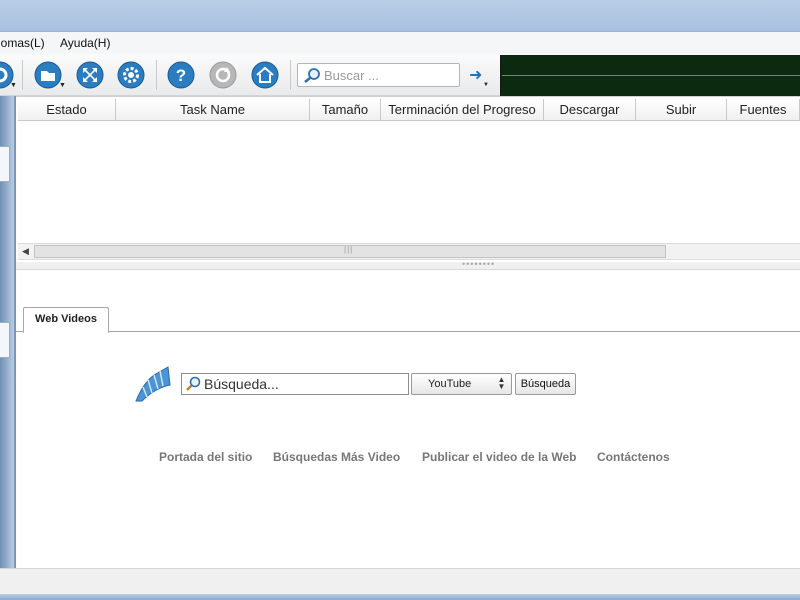 This screenshot has height=600, width=800. What do you see at coordinates (345, 110) in the screenshot?
I see `column-header-size: Tamaño` at bounding box center [345, 110].